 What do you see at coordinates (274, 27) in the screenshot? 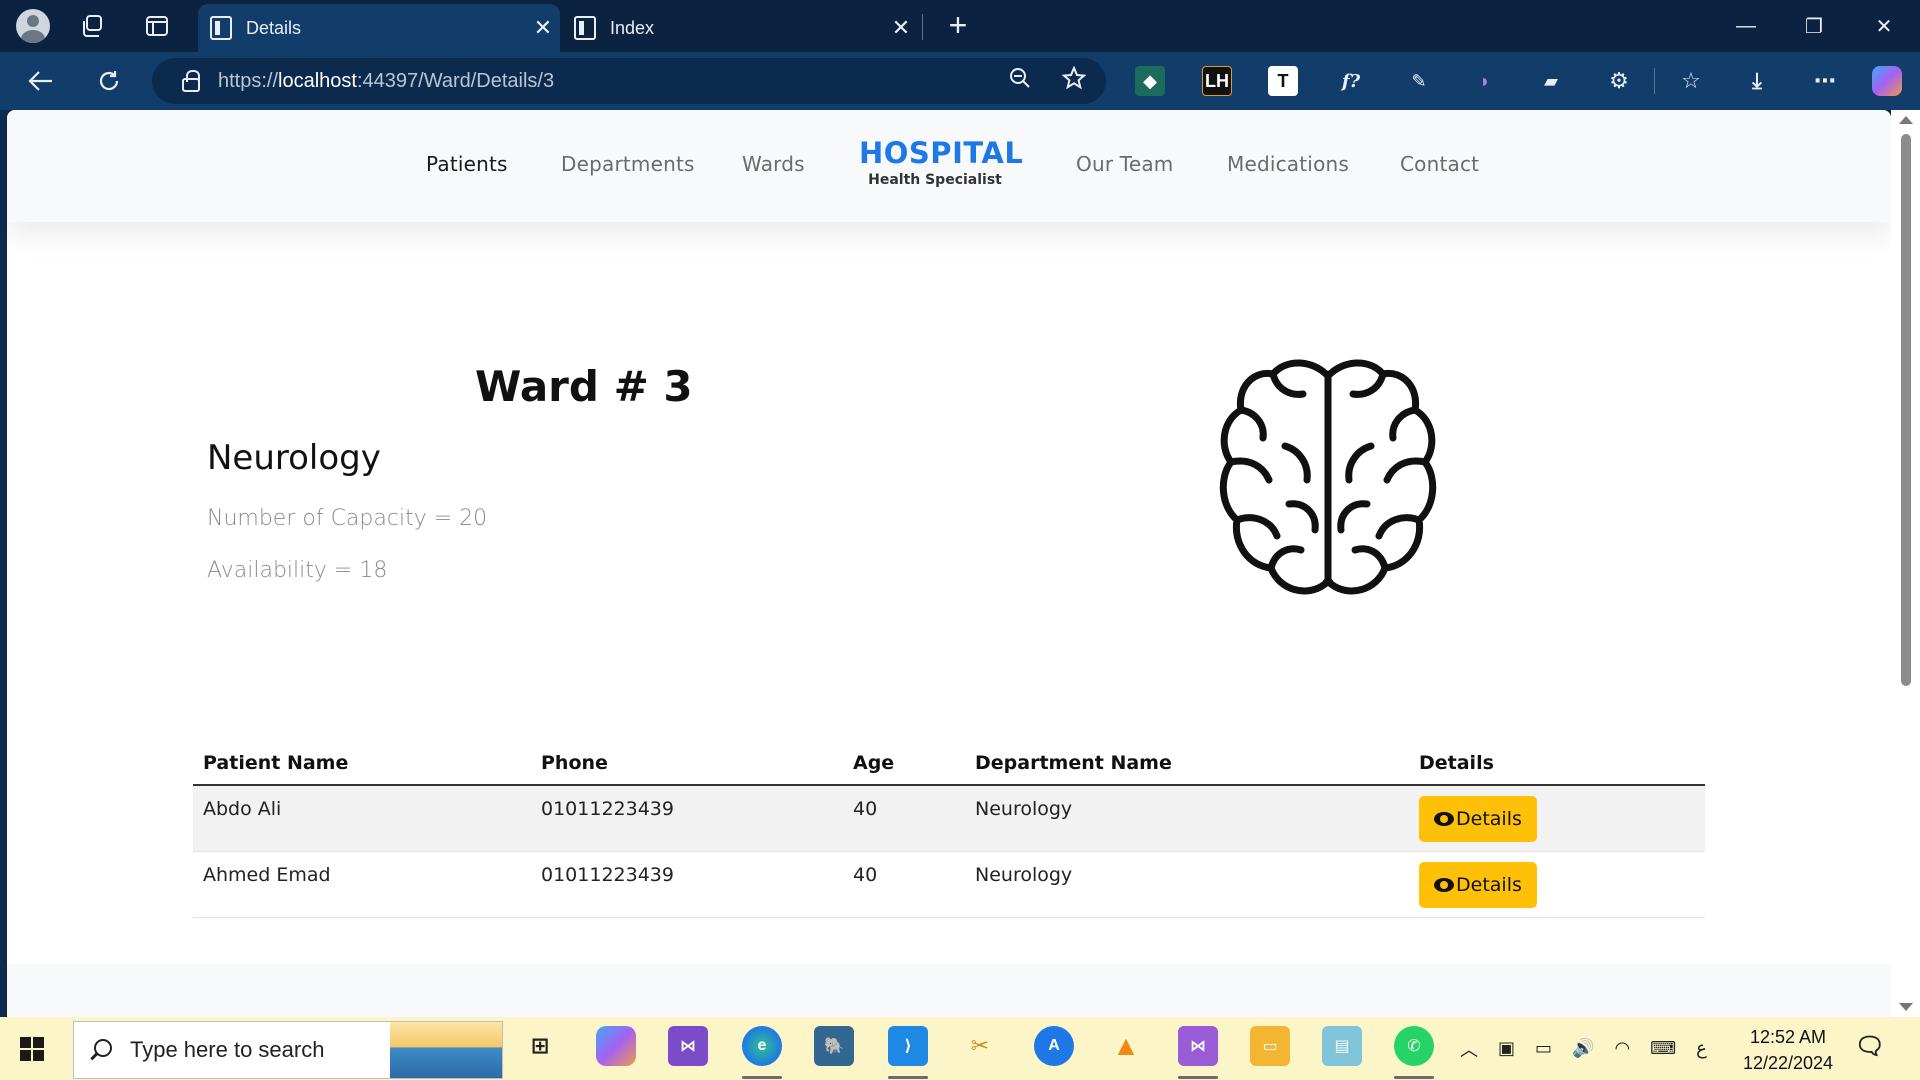
I see `tab-title: Details` at bounding box center [274, 27].